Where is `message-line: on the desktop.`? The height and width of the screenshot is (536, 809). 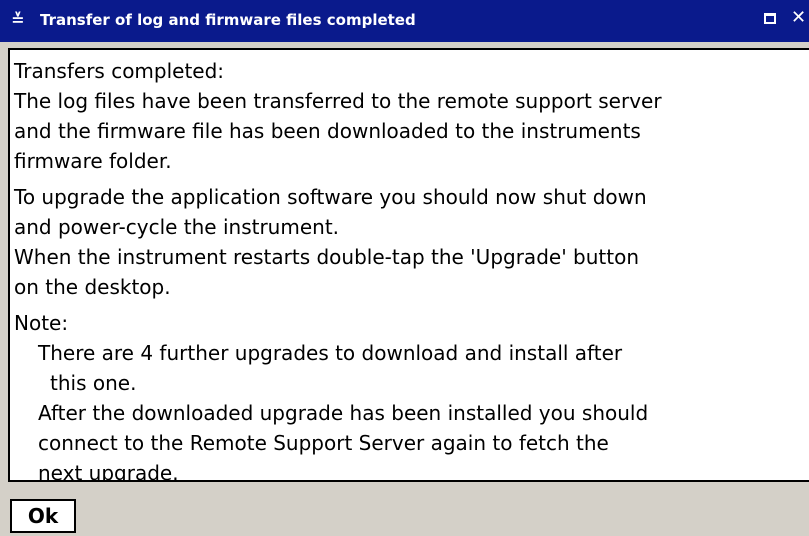
message-line: on the desktop. is located at coordinates (92, 287).